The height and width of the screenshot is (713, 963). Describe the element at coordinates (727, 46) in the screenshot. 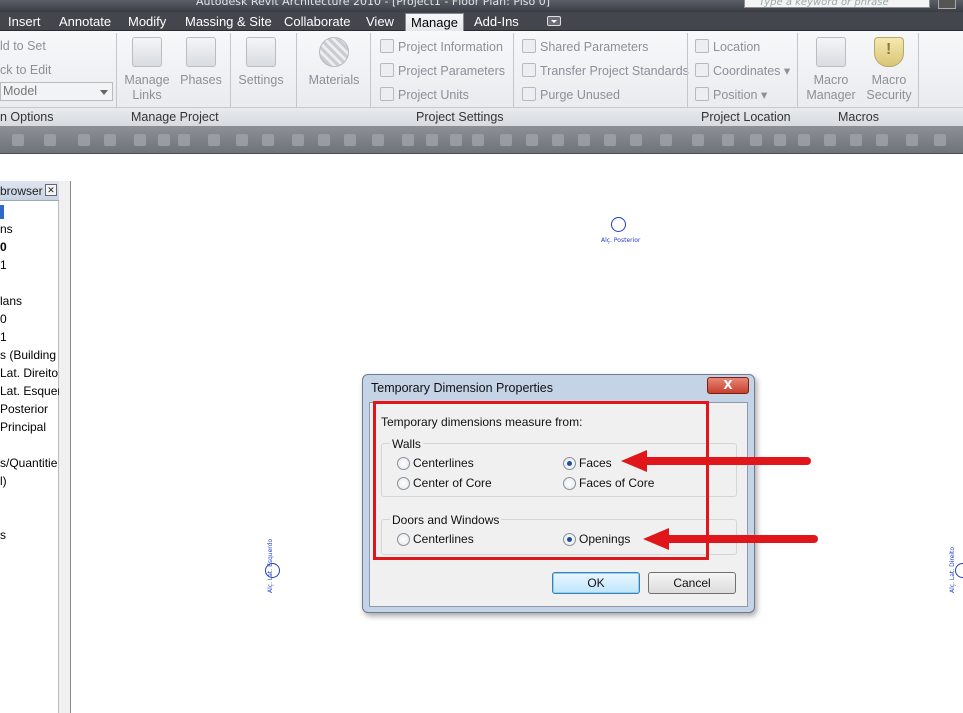

I see `location-button: Location` at that location.